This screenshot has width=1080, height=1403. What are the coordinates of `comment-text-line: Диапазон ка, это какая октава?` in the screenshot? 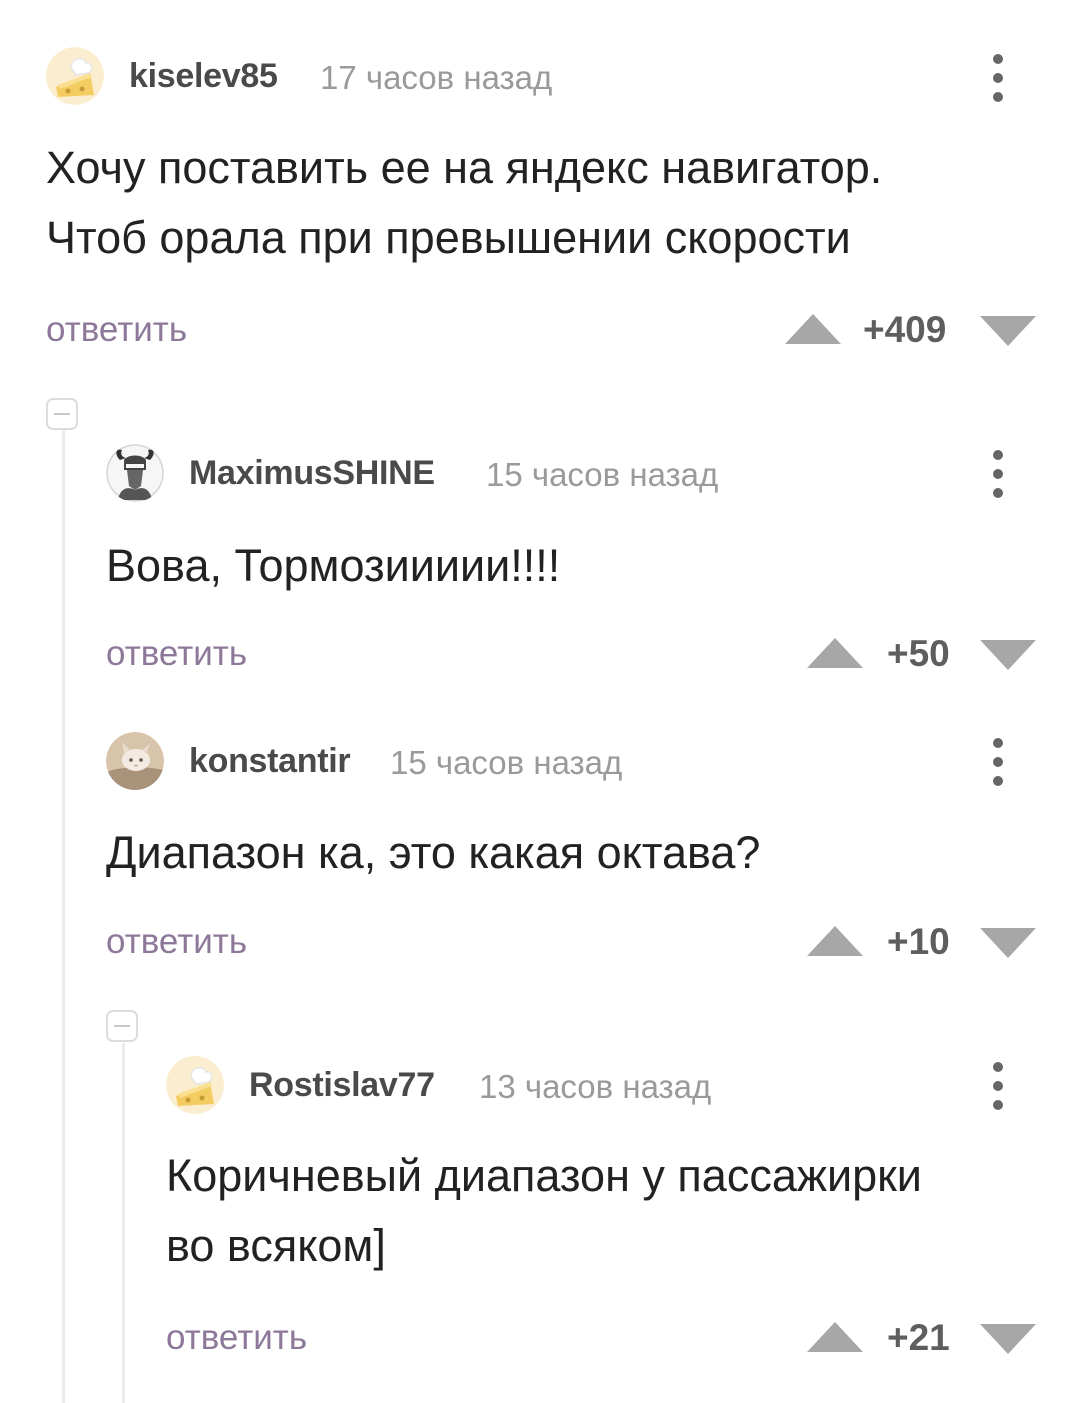 It's located at (433, 852).